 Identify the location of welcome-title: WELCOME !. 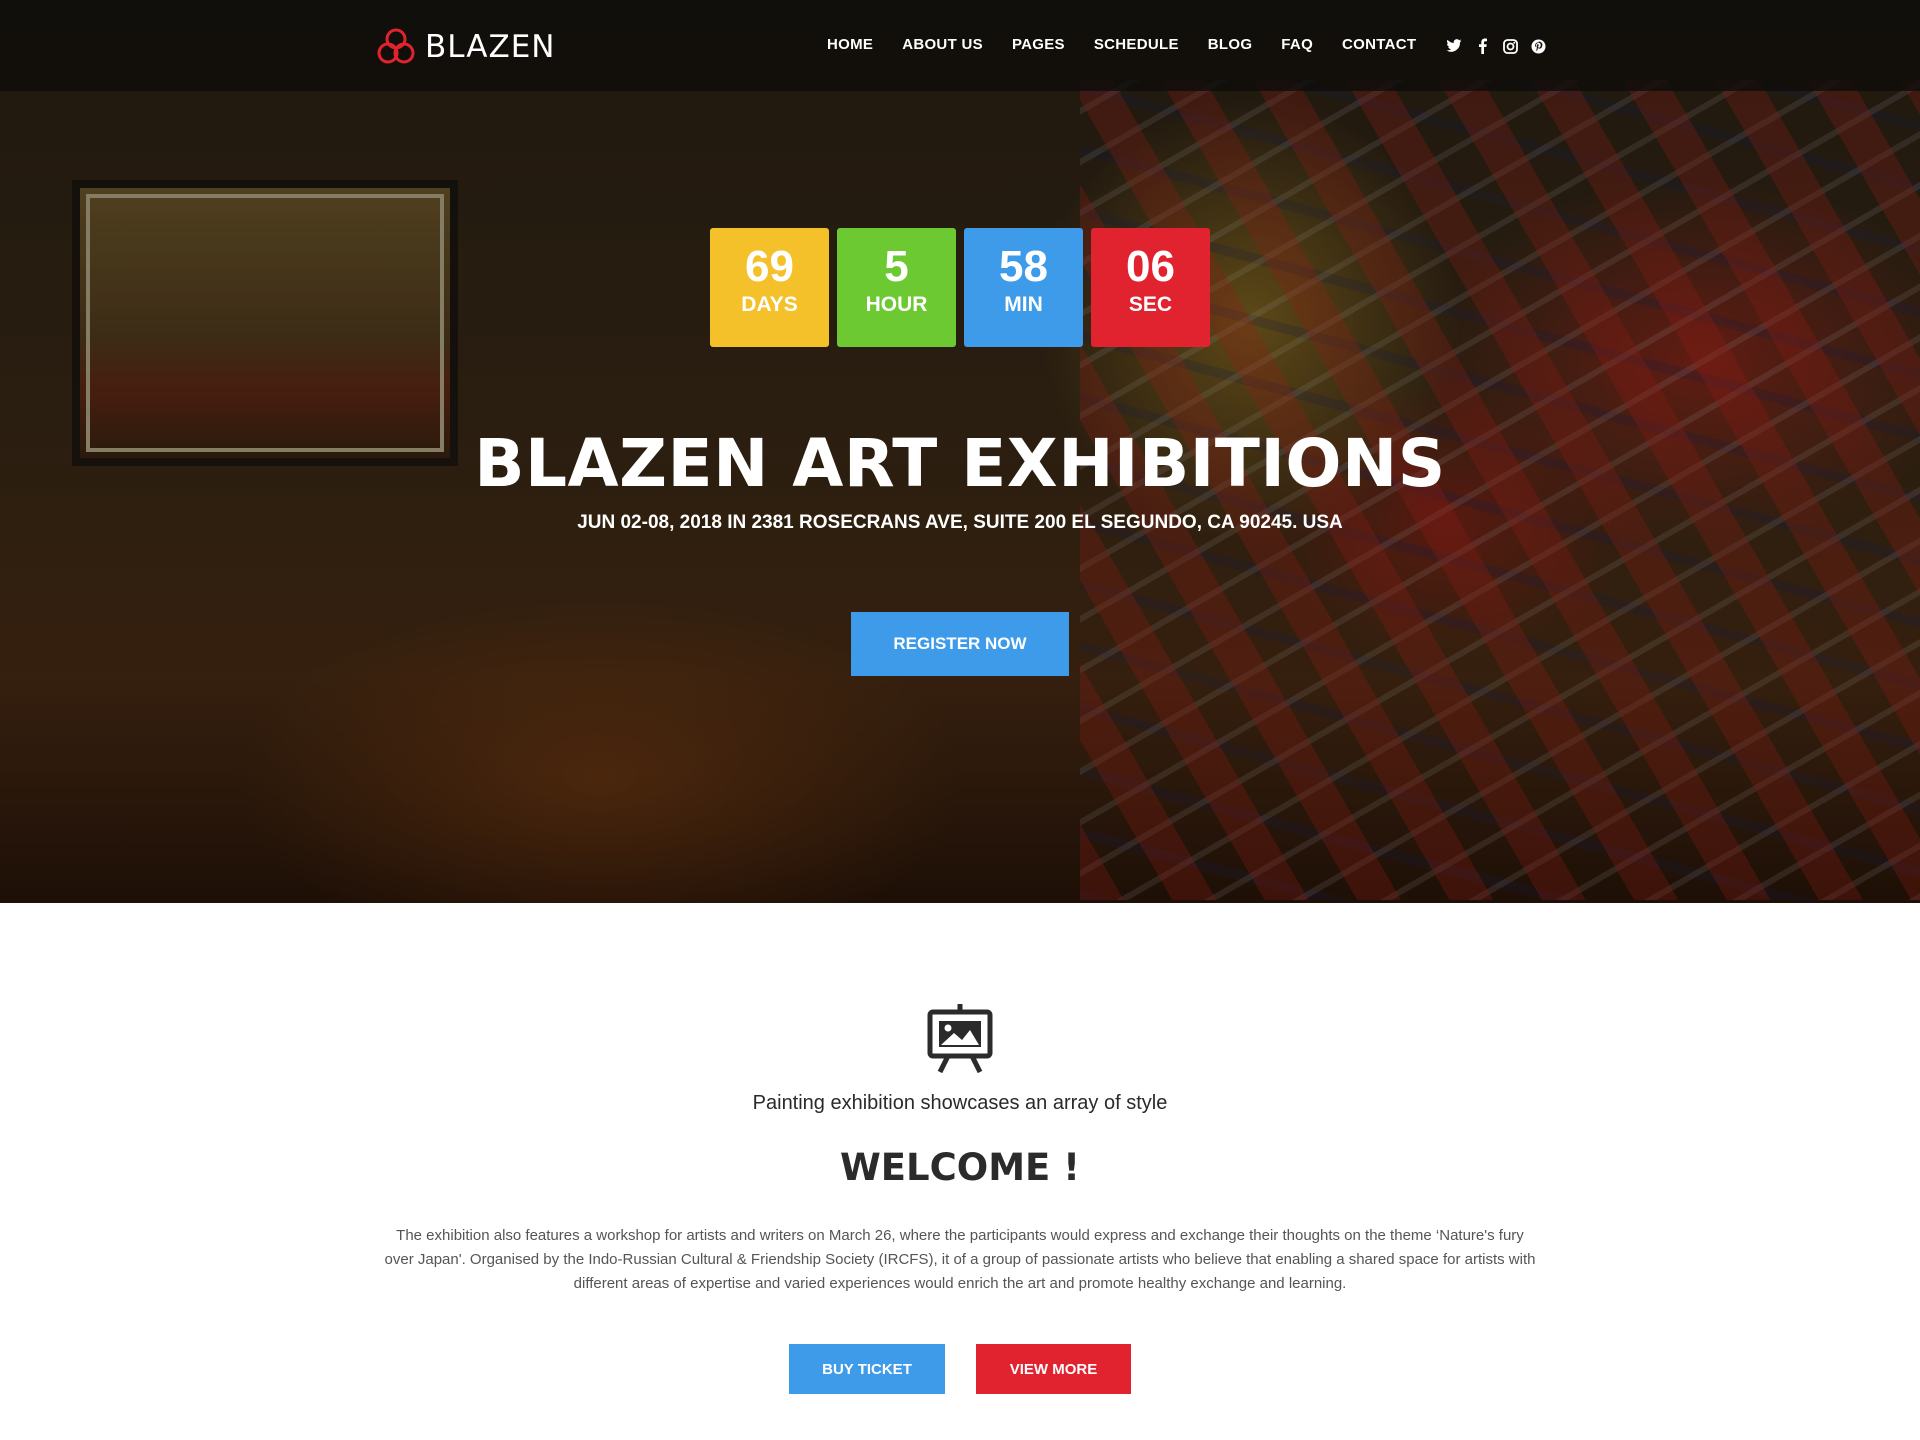
(960, 1167).